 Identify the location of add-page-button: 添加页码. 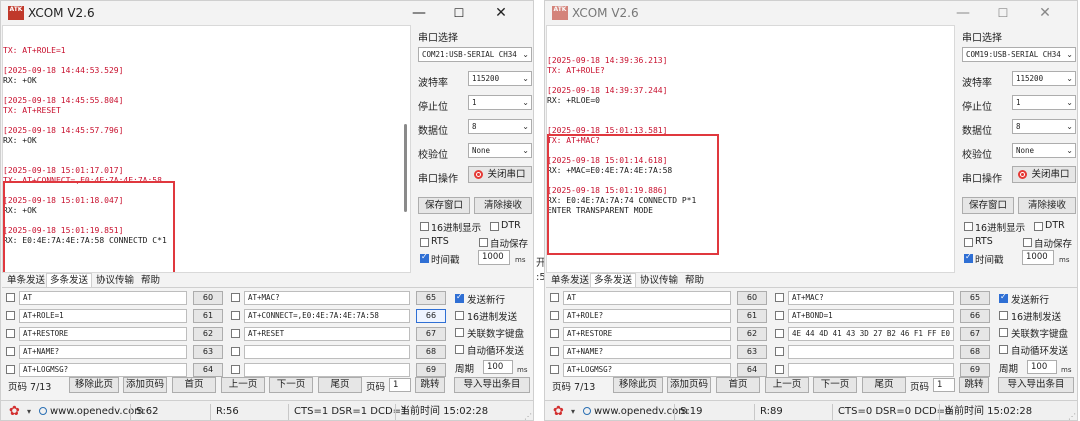
(145, 385).